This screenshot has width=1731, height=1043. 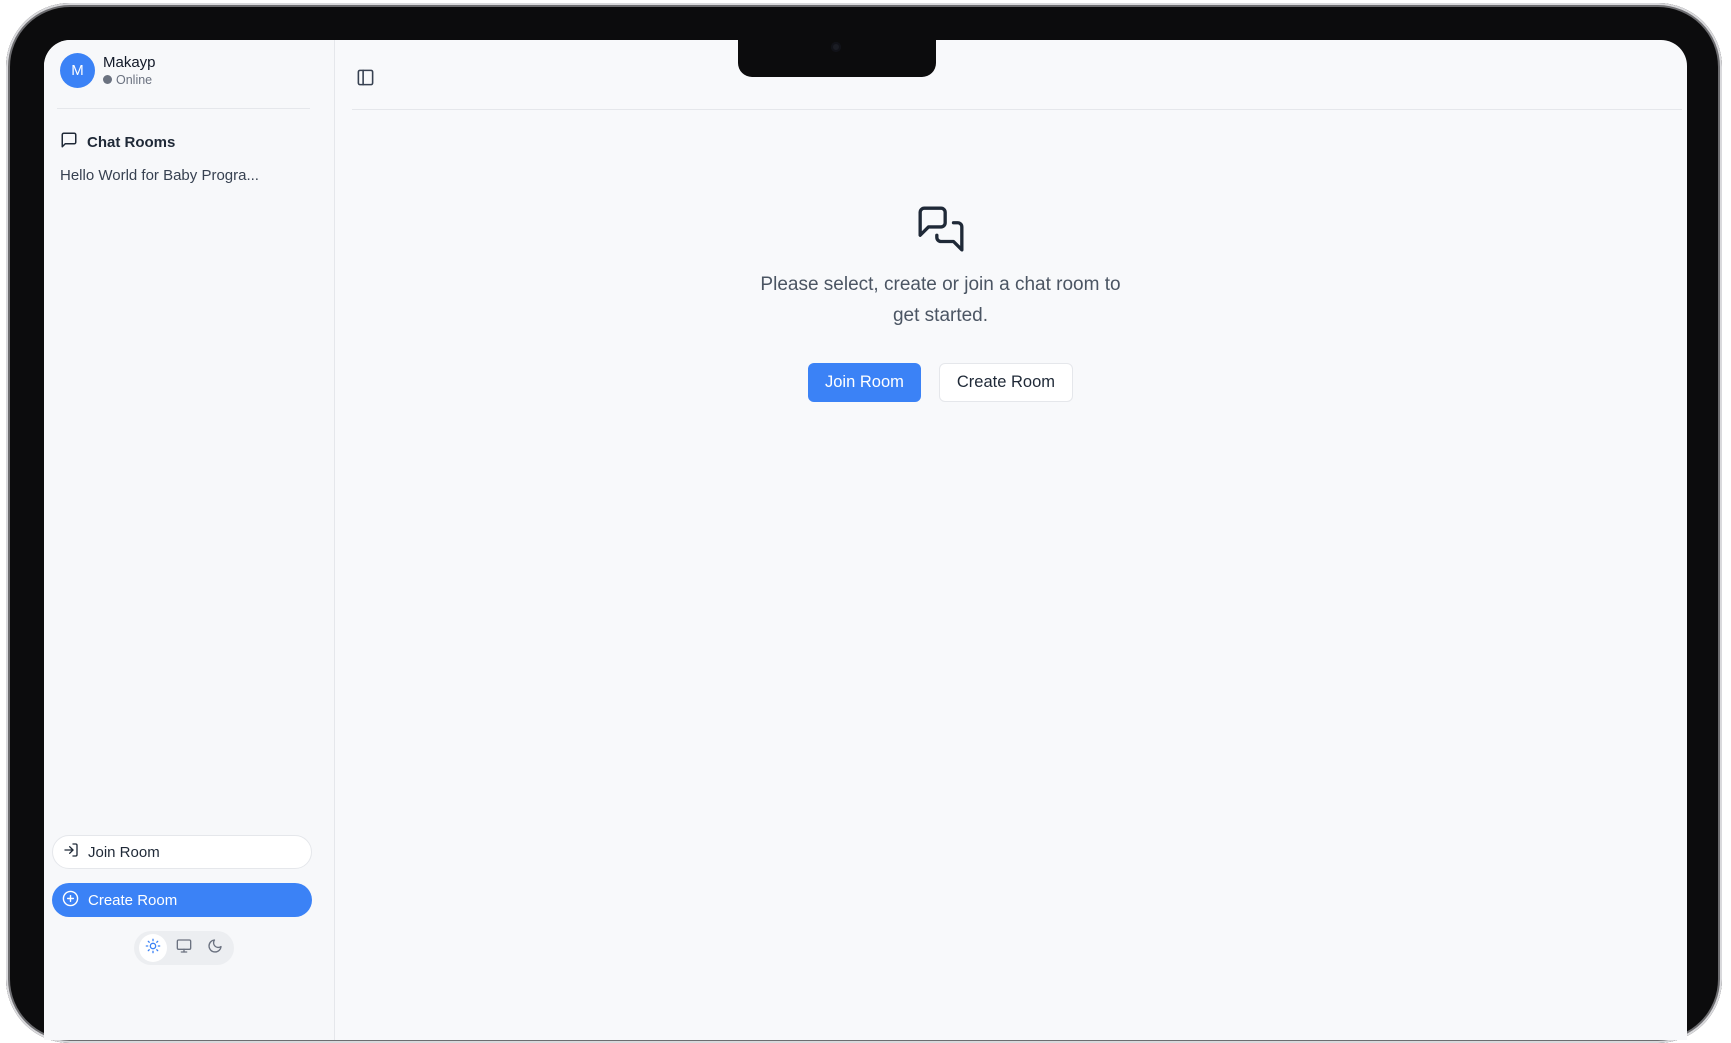 What do you see at coordinates (134, 79) in the screenshot?
I see `status-text: Online` at bounding box center [134, 79].